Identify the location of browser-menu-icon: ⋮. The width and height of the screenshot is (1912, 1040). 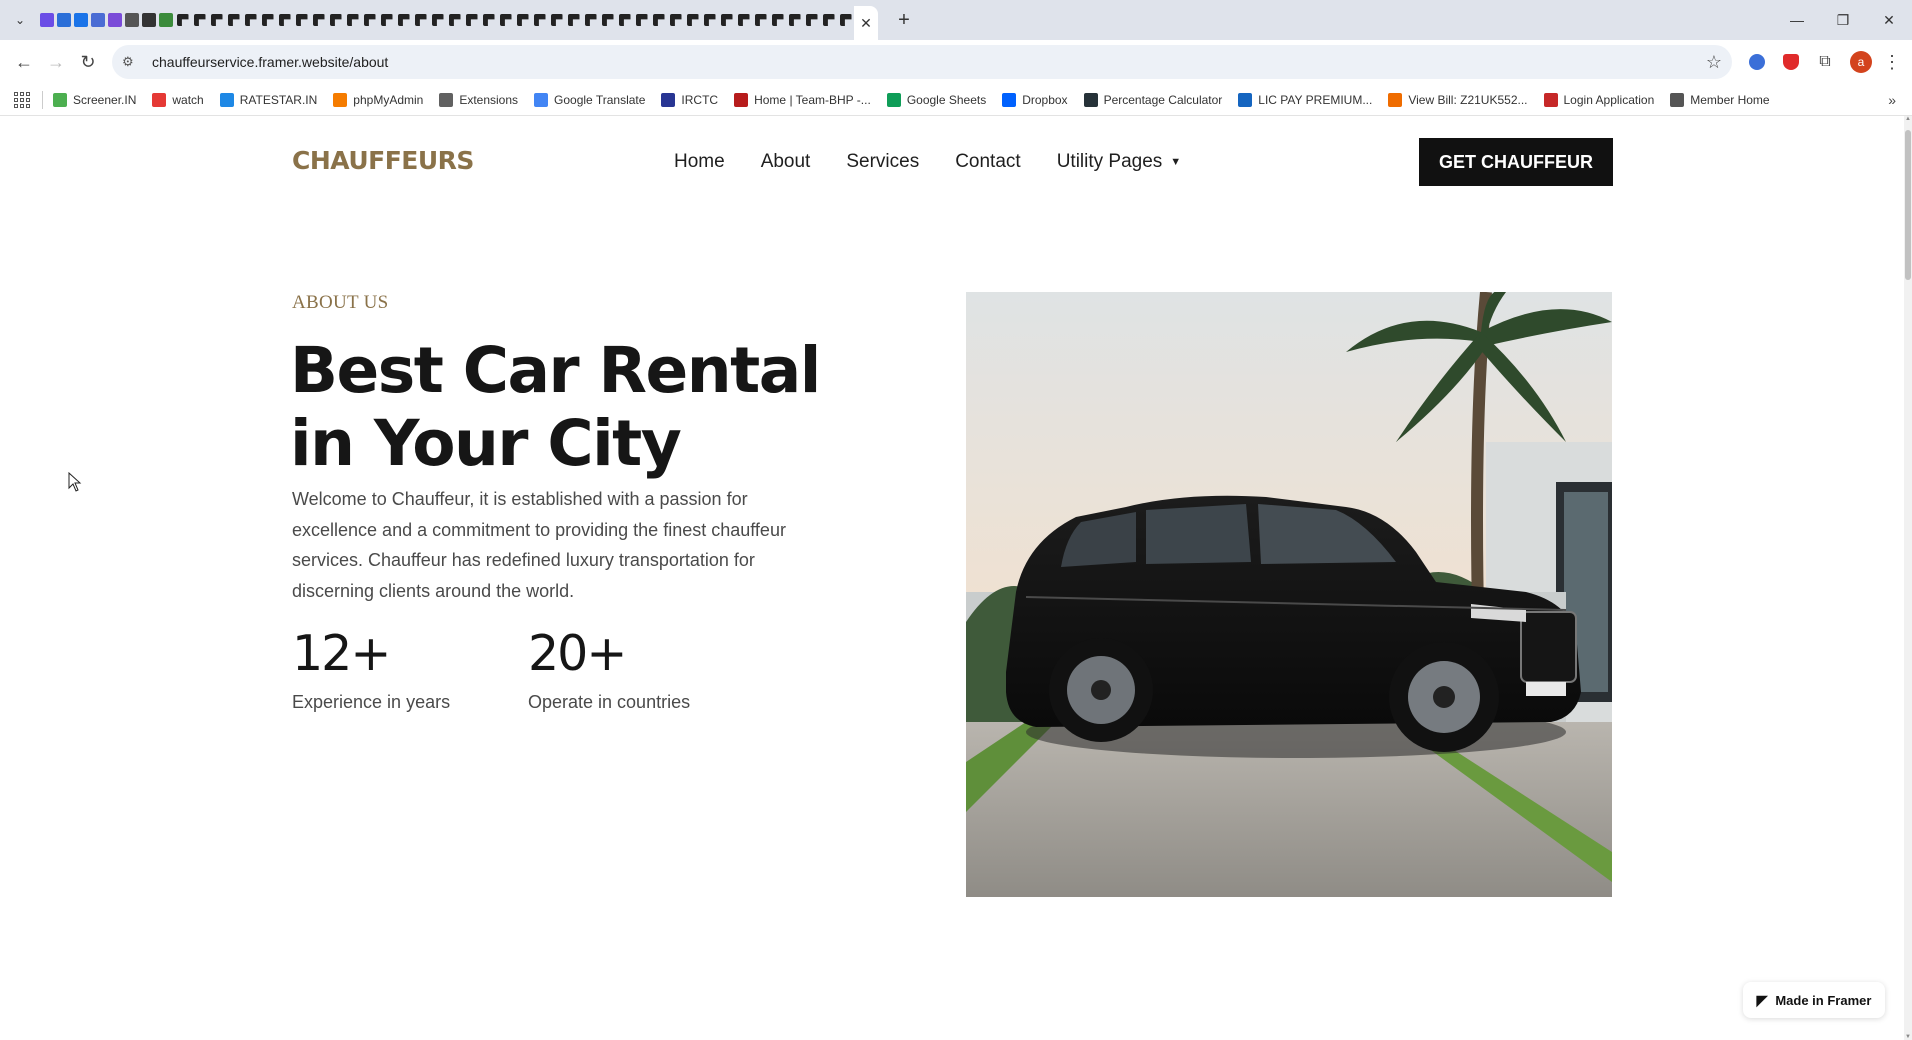
(1892, 62).